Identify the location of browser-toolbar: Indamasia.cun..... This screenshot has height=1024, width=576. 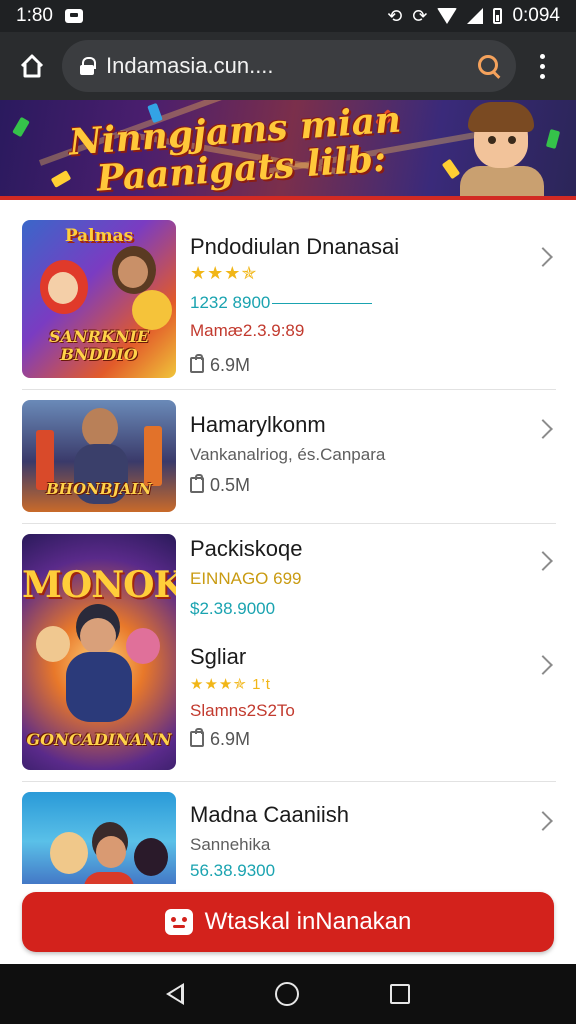
(288, 66).